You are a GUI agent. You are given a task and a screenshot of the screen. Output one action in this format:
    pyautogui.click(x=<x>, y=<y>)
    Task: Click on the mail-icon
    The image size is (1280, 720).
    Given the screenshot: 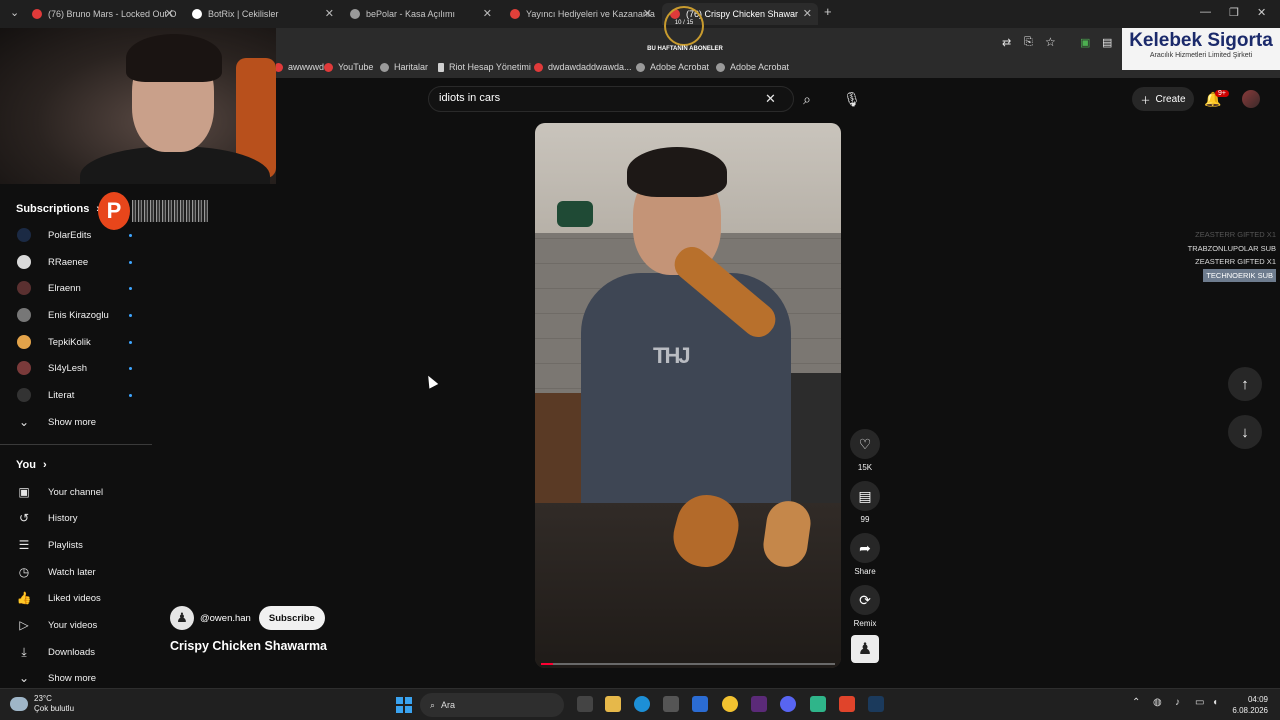 What is the action you would take?
    pyautogui.click(x=700, y=704)
    